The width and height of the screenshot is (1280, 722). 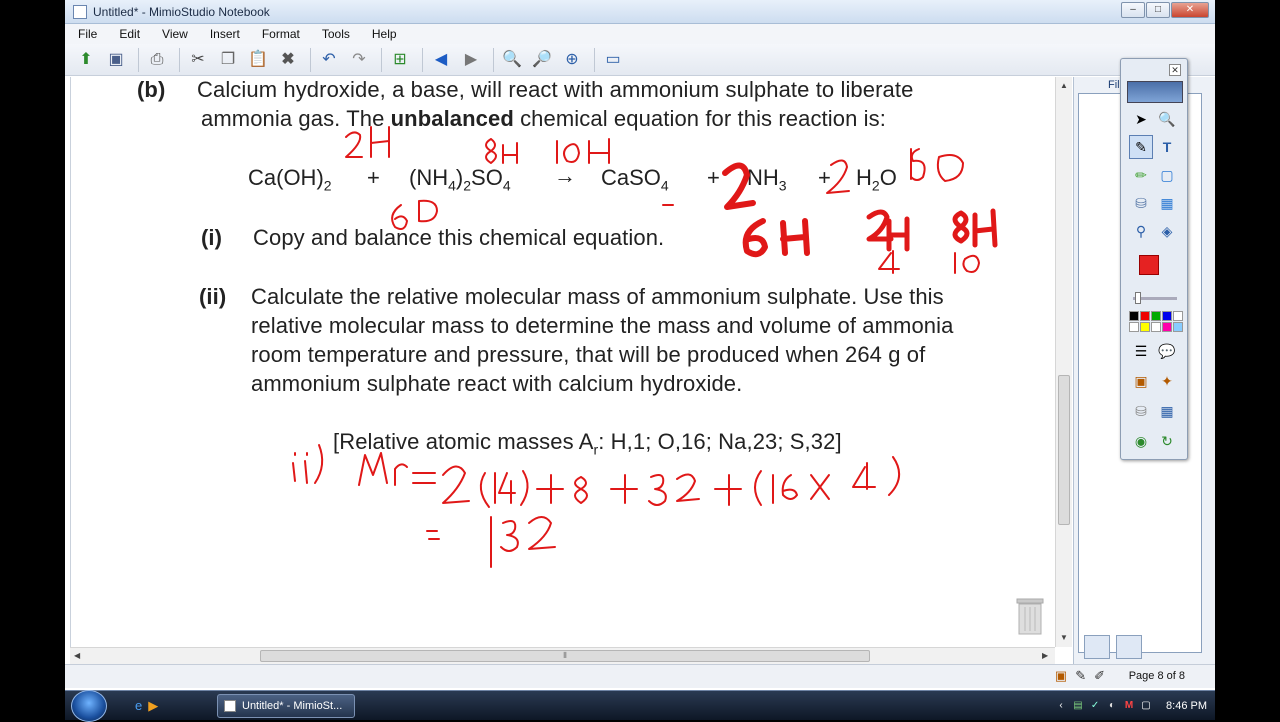 What do you see at coordinates (1063, 362) in the screenshot?
I see `vertical-scrollbar: ▲ ▼` at bounding box center [1063, 362].